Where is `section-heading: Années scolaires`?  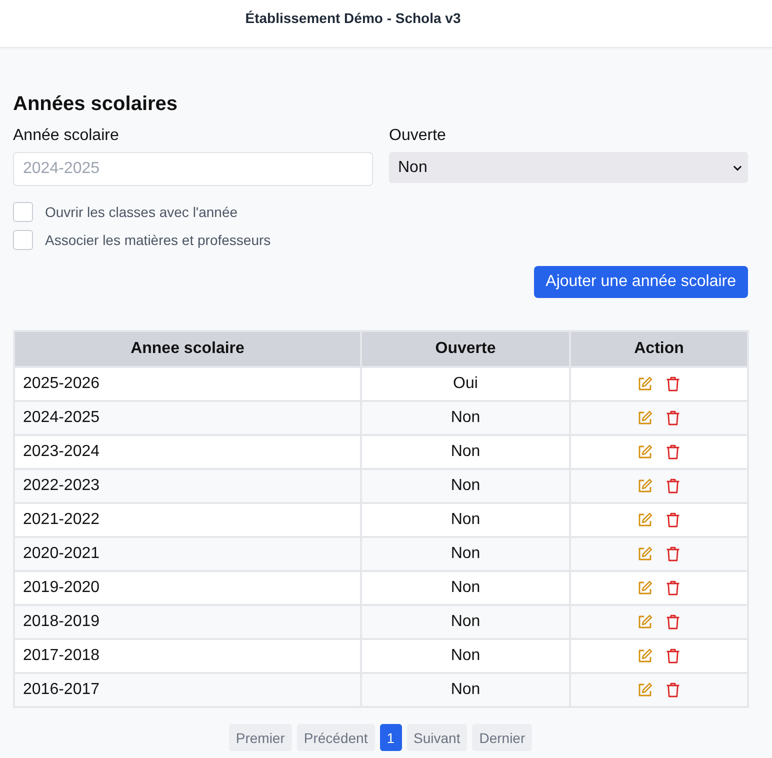 section-heading: Années scolaires is located at coordinates (96, 104).